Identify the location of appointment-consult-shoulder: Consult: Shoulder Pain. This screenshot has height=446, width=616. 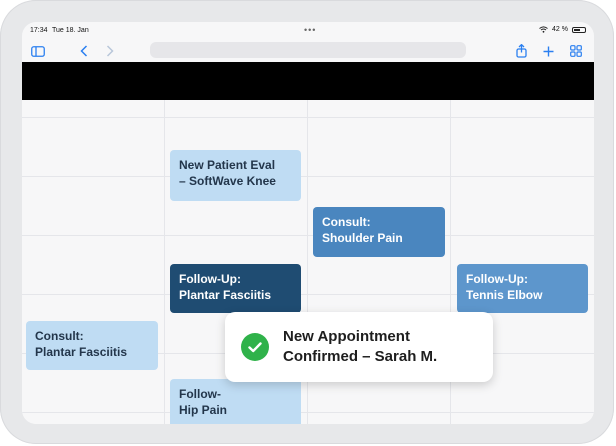
(379, 232).